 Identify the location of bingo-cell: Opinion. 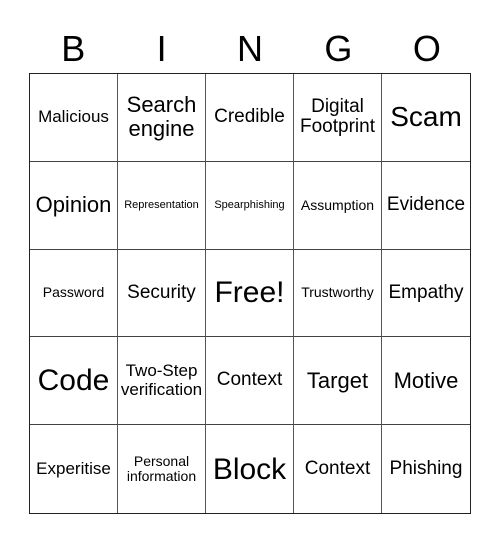
(74, 205).